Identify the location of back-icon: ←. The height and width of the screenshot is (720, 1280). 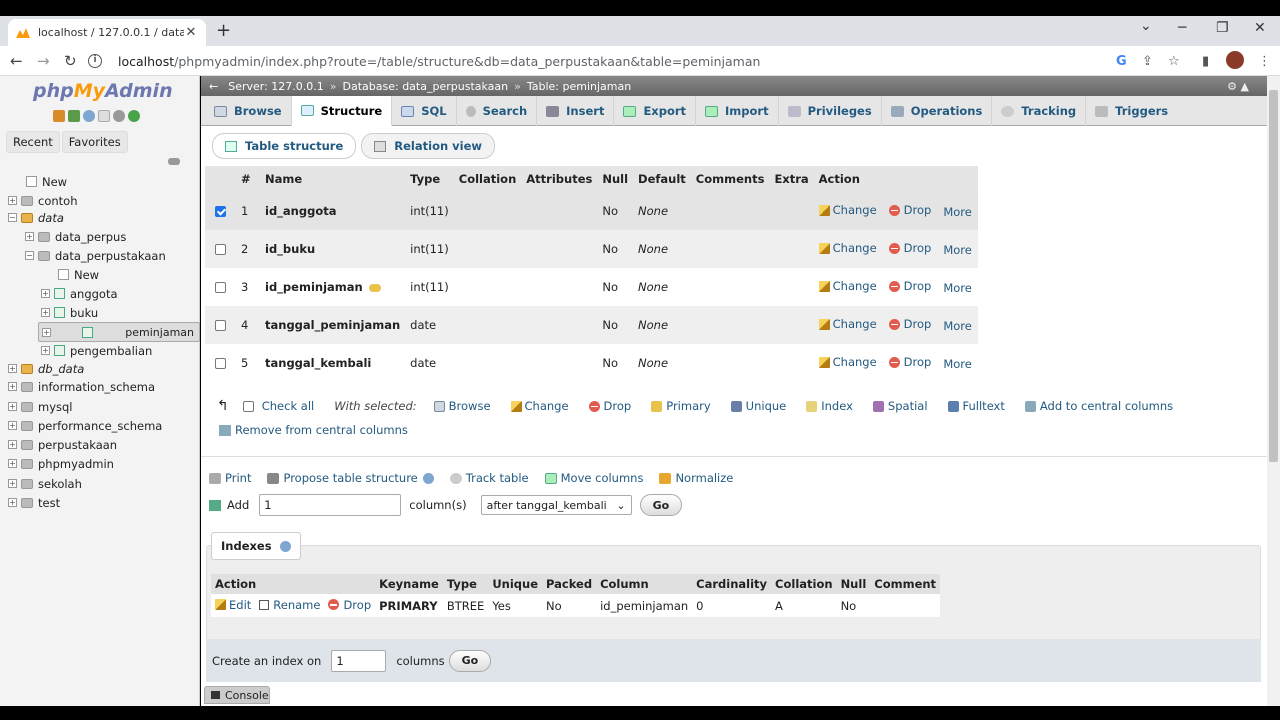
(16, 61).